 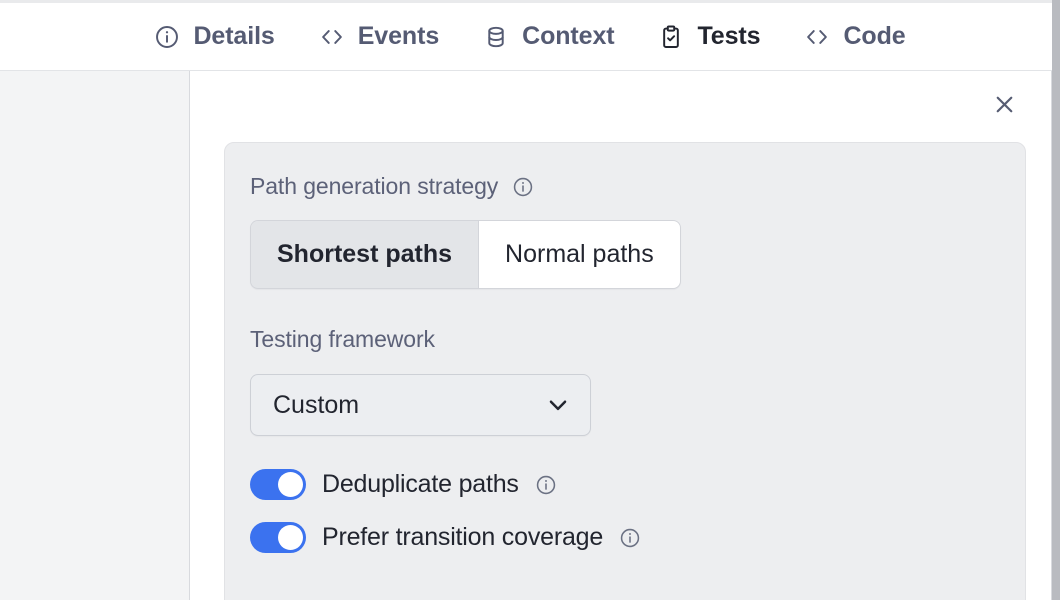 I want to click on clipboard-check-icon, so click(x=671, y=37).